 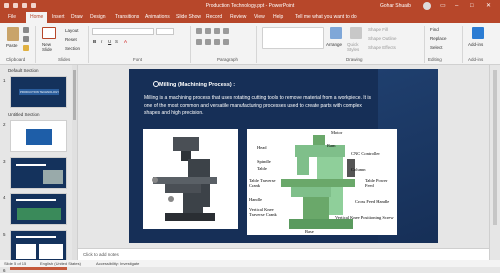 What do you see at coordinates (355, 47) in the screenshot?
I see `quick-styles-button: Quick Styles` at bounding box center [355, 47].